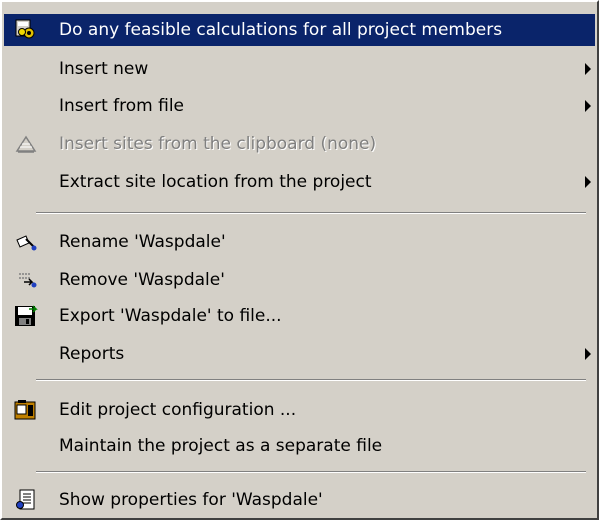  I want to click on rename-pencil-icon, so click(26, 242).